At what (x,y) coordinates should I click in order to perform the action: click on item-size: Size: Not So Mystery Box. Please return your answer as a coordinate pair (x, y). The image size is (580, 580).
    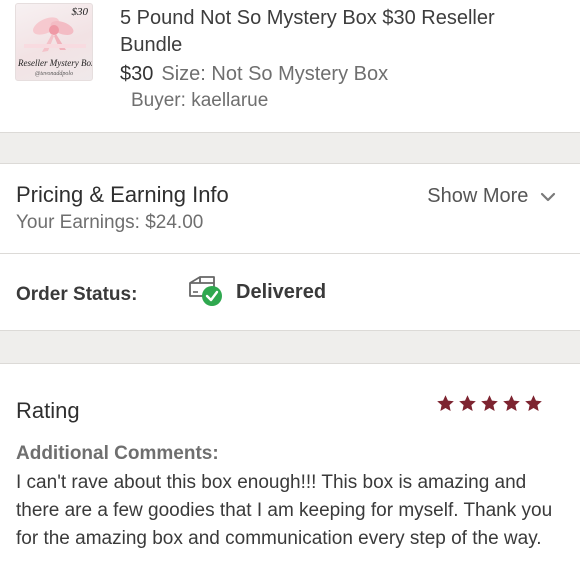
    Looking at the image, I should click on (275, 74).